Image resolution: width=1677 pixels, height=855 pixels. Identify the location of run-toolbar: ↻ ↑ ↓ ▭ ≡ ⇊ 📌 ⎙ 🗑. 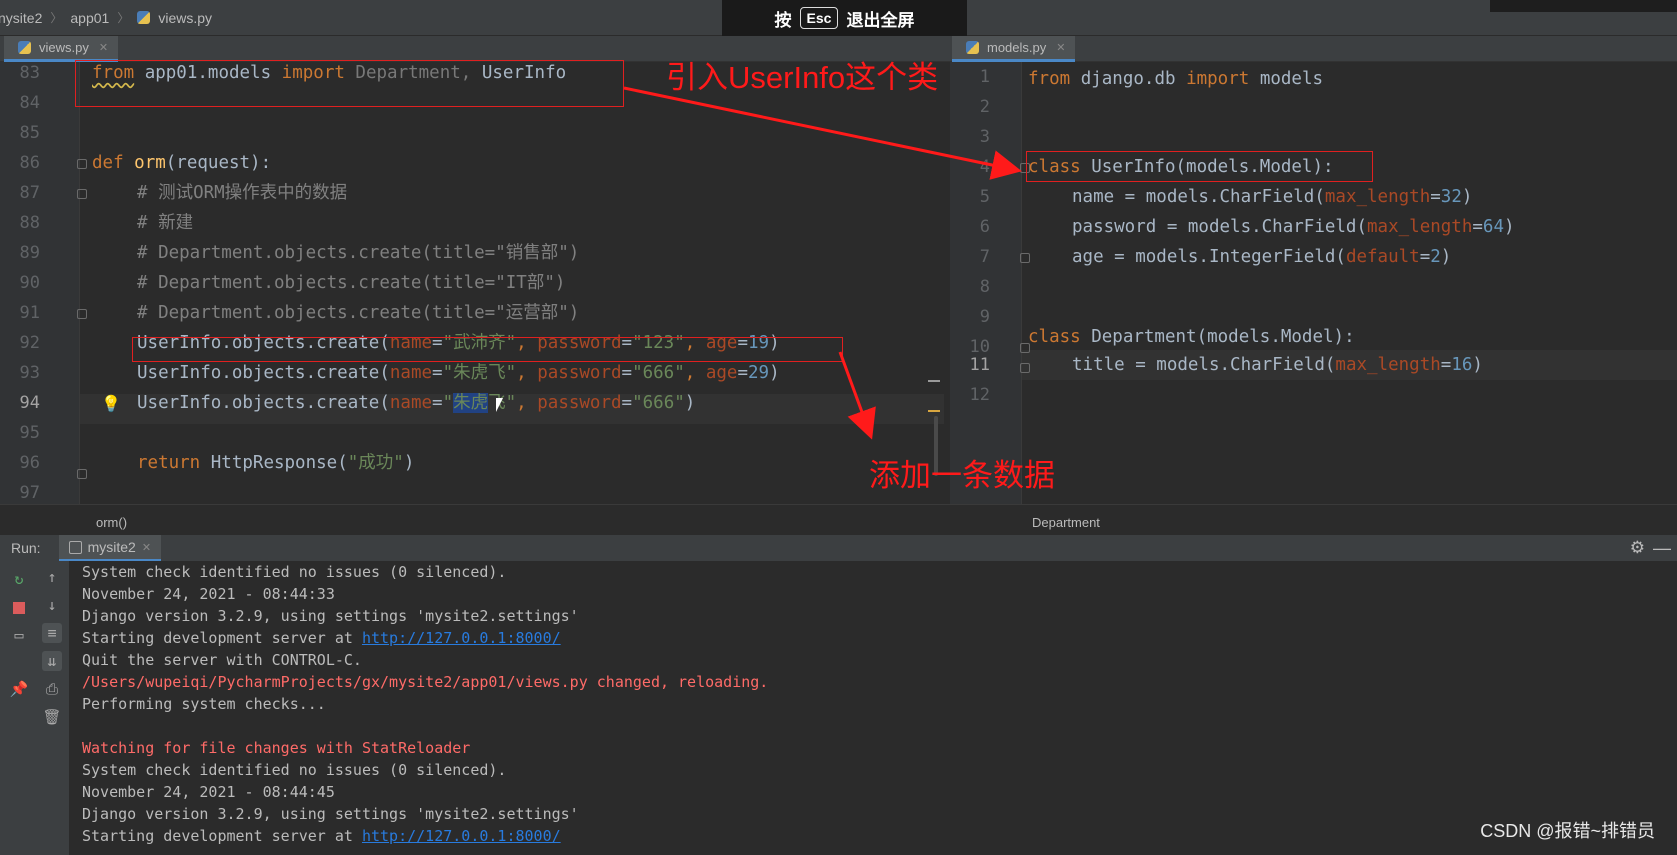
(35, 708).